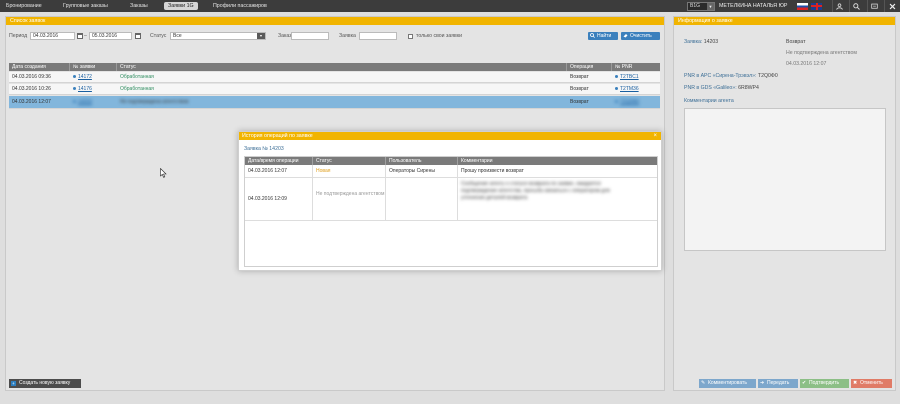 The width and height of the screenshot is (900, 404). What do you see at coordinates (753, 6) in the screenshot?
I see `user-name: МЕТЕЛКИНА НАТАЛЬЯ ЮР` at bounding box center [753, 6].